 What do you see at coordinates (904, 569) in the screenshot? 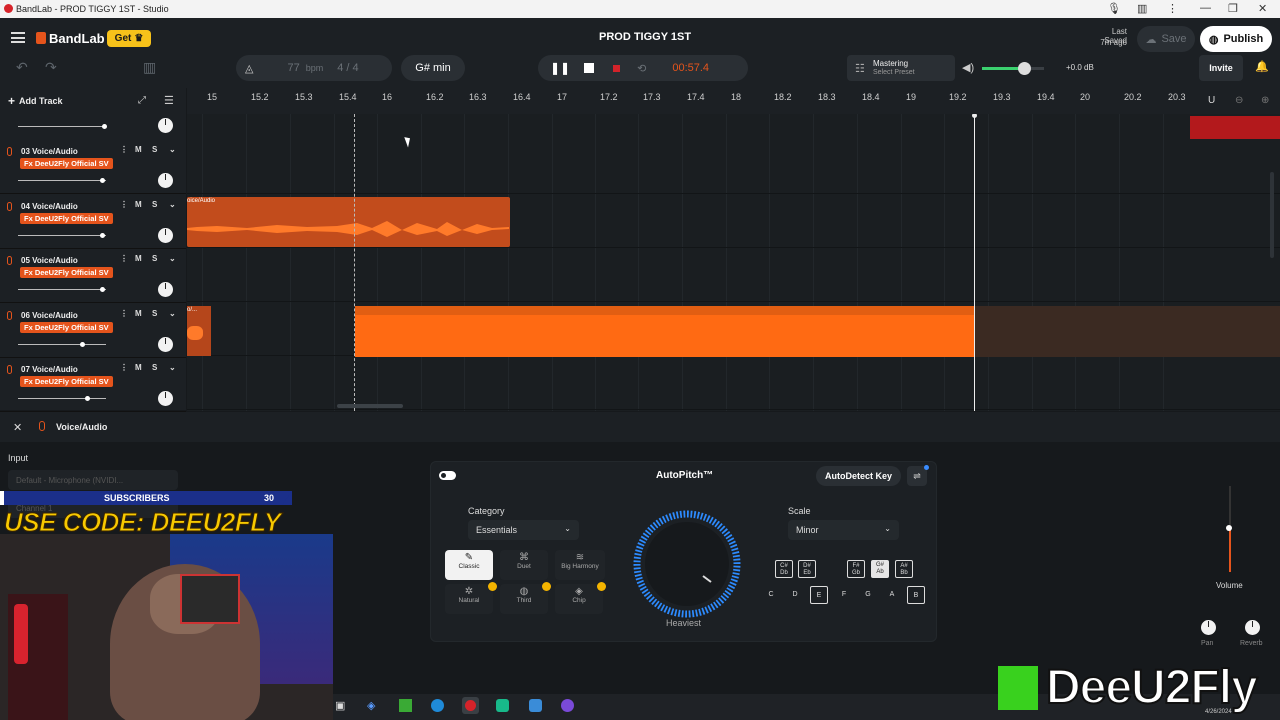
I see `key-a-sharp: A# Bb` at bounding box center [904, 569].